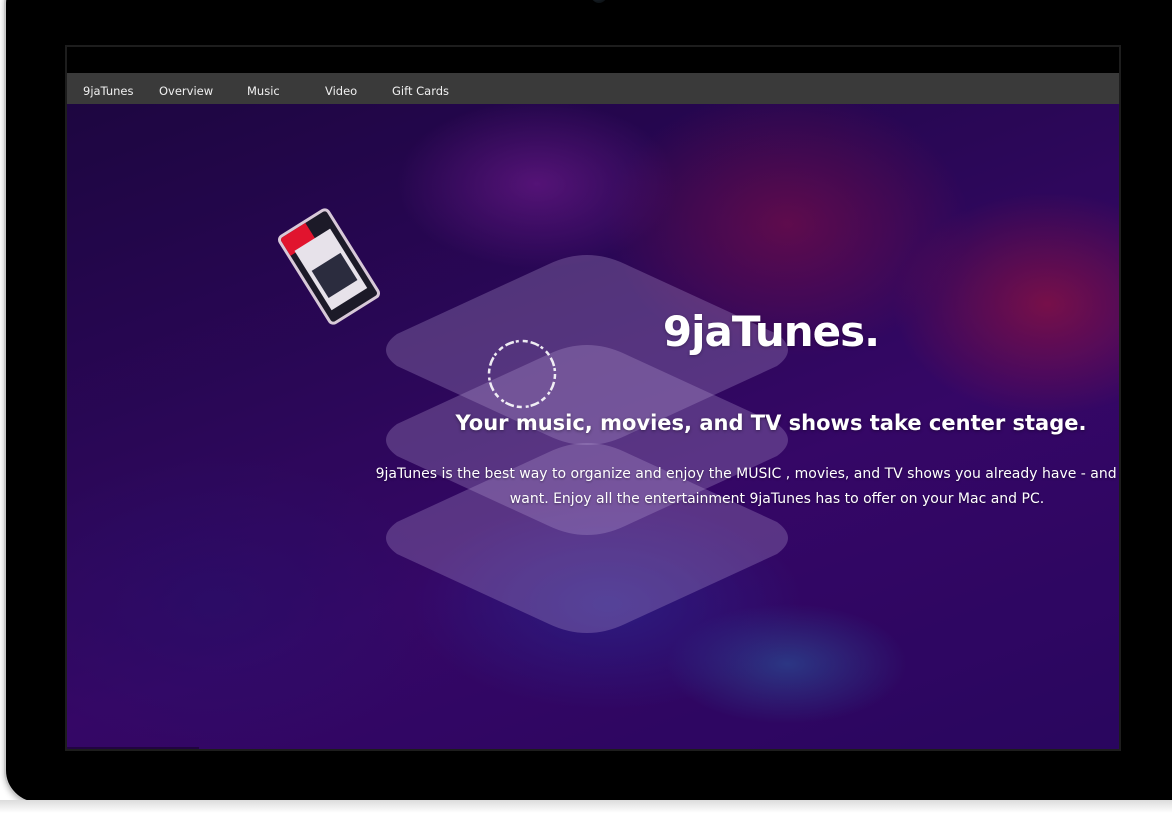 The height and width of the screenshot is (813, 1172). Describe the element at coordinates (420, 91) in the screenshot. I see `nav-item-gift-cards: Gift Cards` at that location.